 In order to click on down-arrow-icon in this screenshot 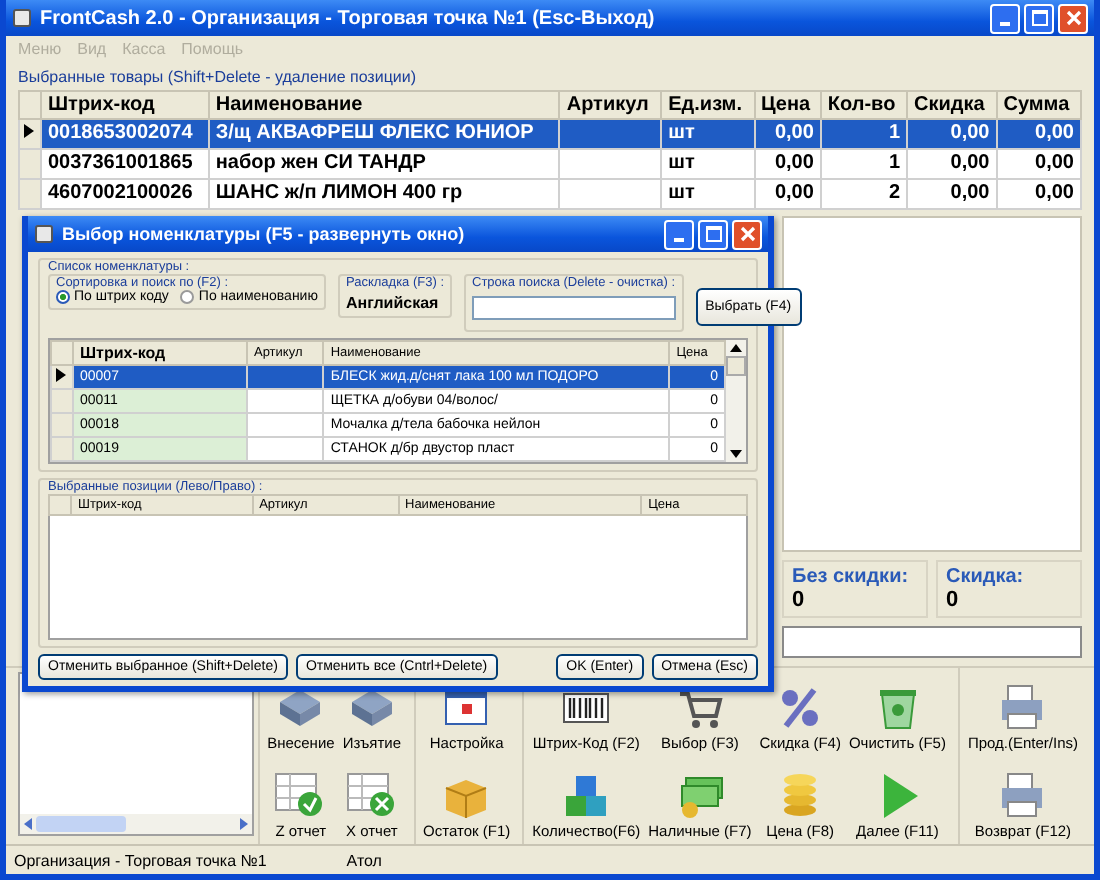, I will do `click(736, 454)`.